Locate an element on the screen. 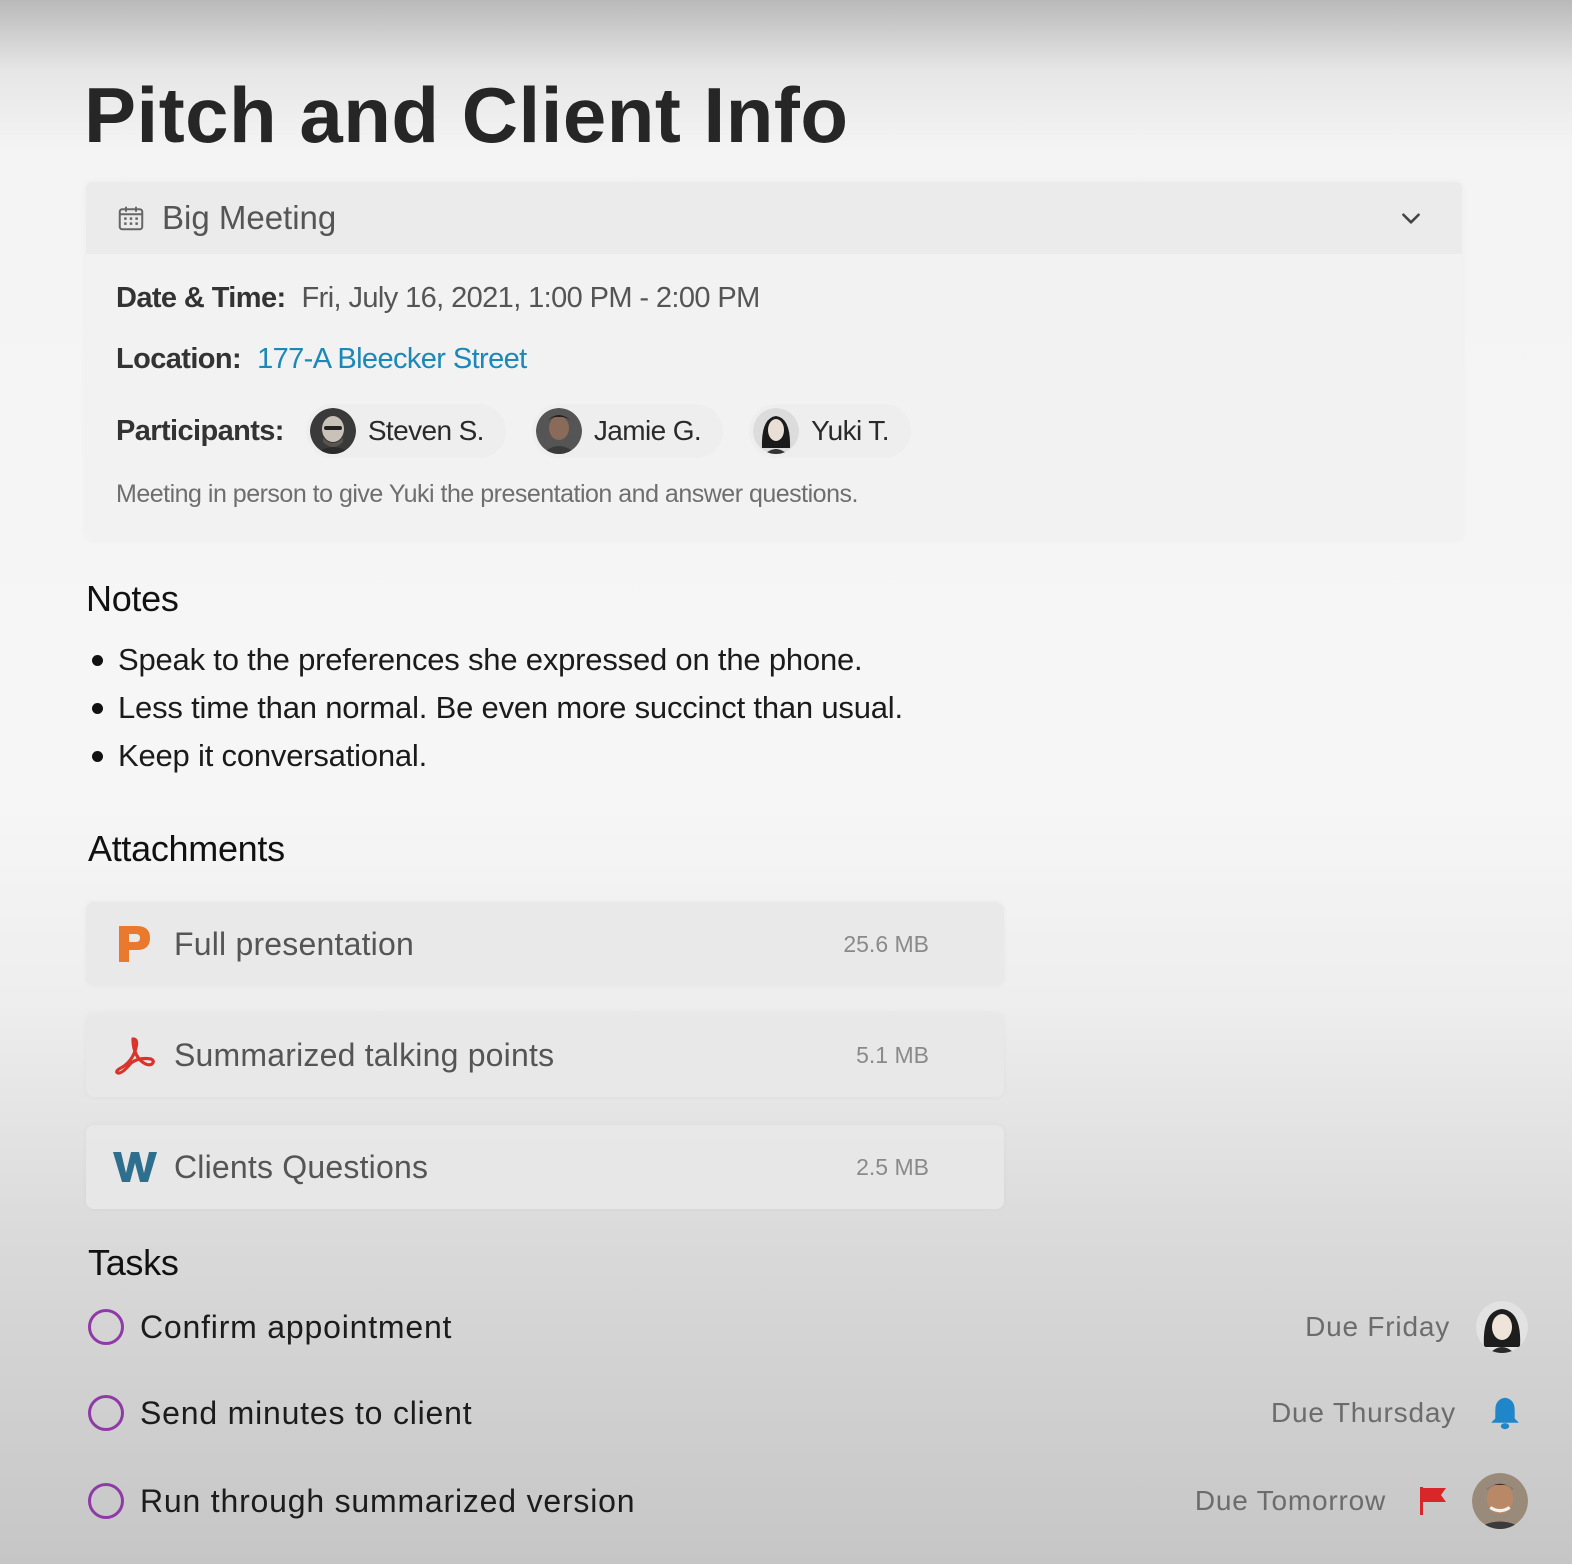 Image resolution: width=1572 pixels, height=1564 pixels. note-text: Keep it conversational. is located at coordinates (273, 755).